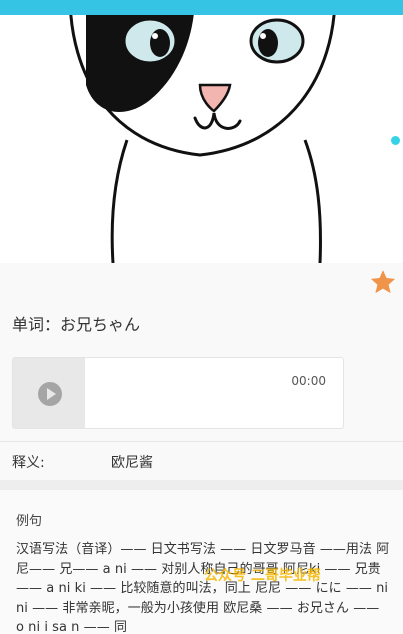 The width and height of the screenshot is (403, 634). Describe the element at coordinates (100, 324) in the screenshot. I see `word-value: お兄ちゃん` at that location.